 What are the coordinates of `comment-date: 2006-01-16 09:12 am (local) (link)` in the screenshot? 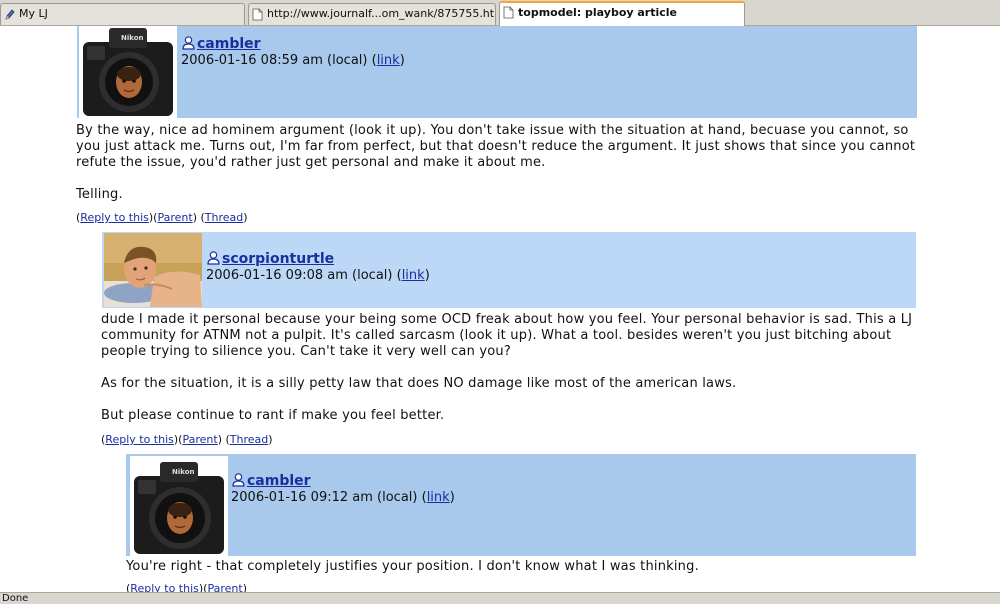 It's located at (343, 497).